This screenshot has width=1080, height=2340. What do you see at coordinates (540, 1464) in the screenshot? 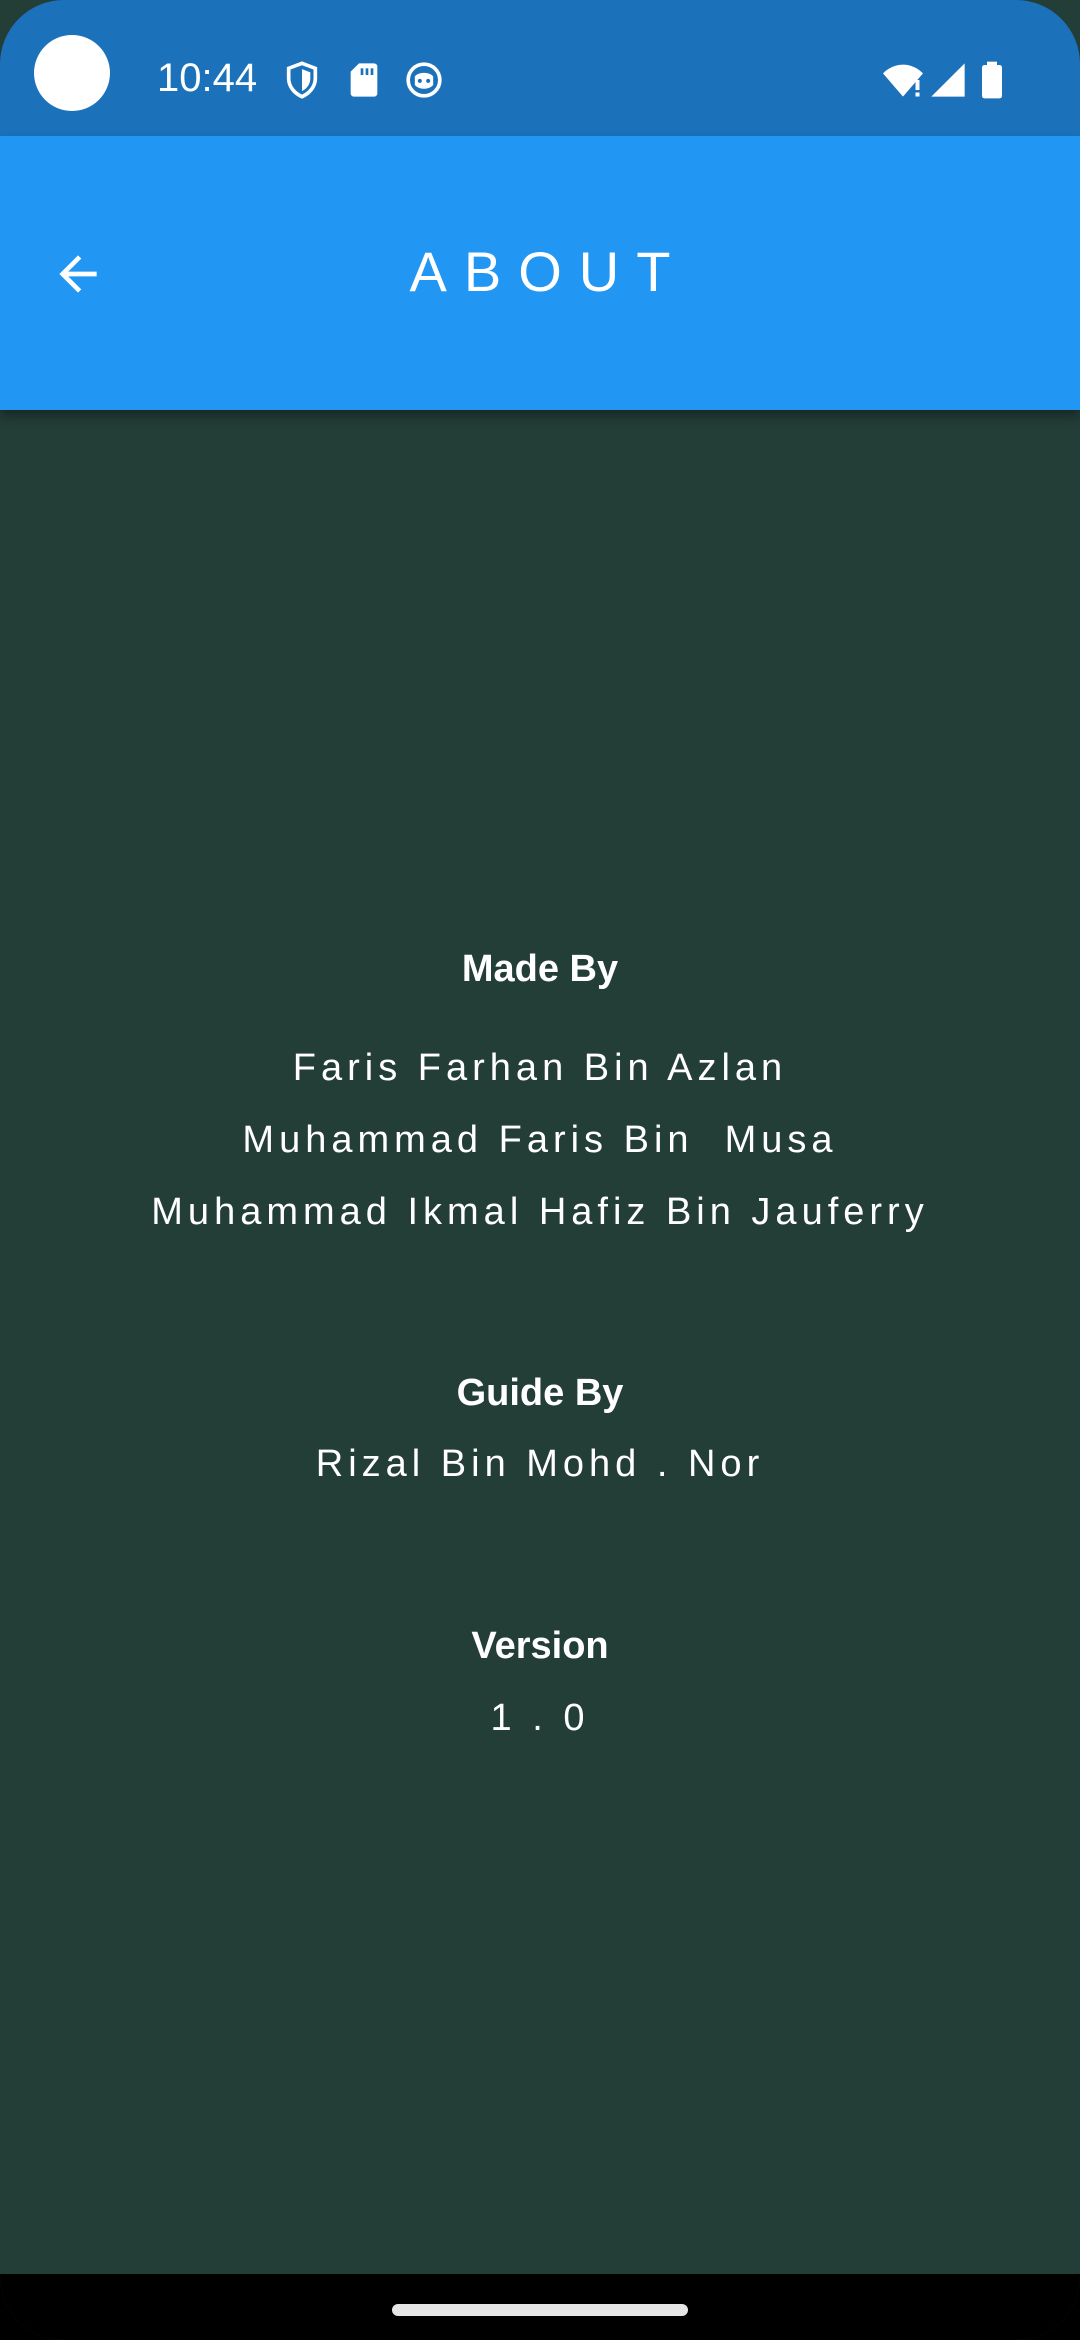
I see `guide-name: Rizal Bin Mohd . Nor` at bounding box center [540, 1464].